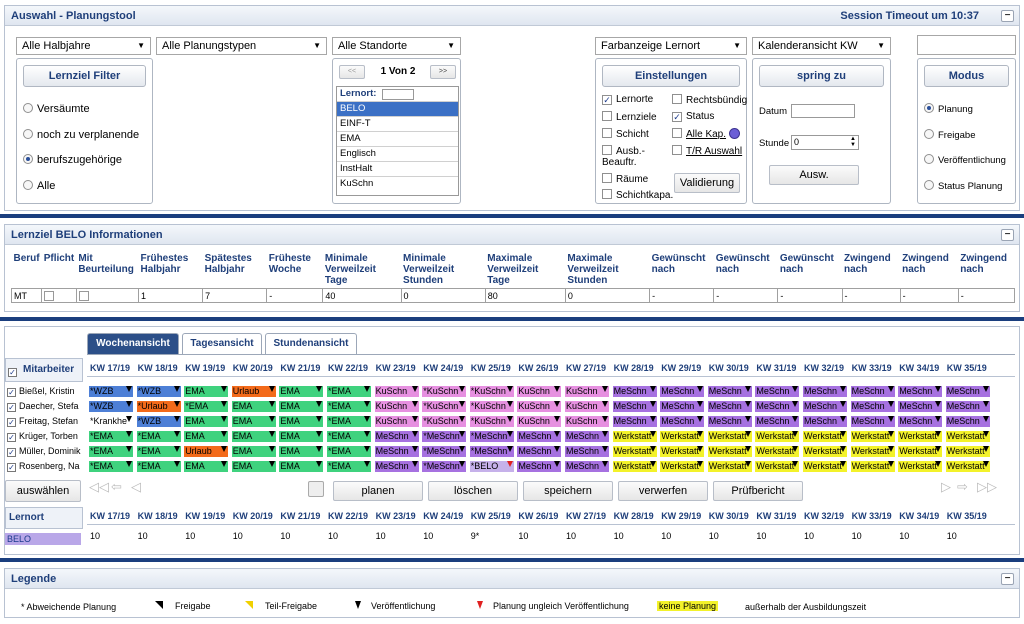 The height and width of the screenshot is (624, 1024). Describe the element at coordinates (136, 487) in the screenshot. I see `prev-page-icon: ◁` at that location.